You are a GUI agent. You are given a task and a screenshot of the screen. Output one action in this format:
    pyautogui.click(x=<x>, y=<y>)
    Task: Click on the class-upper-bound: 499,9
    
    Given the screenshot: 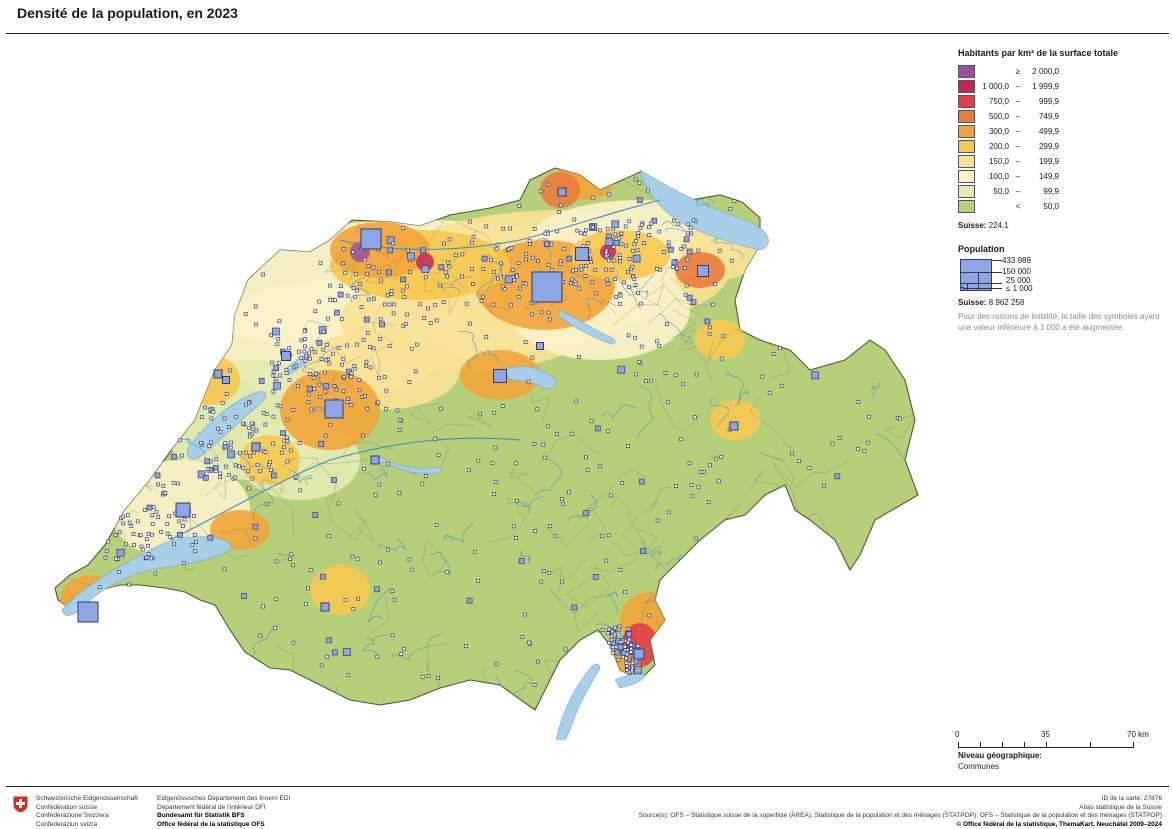 What is the action you would take?
    pyautogui.click(x=1048, y=131)
    